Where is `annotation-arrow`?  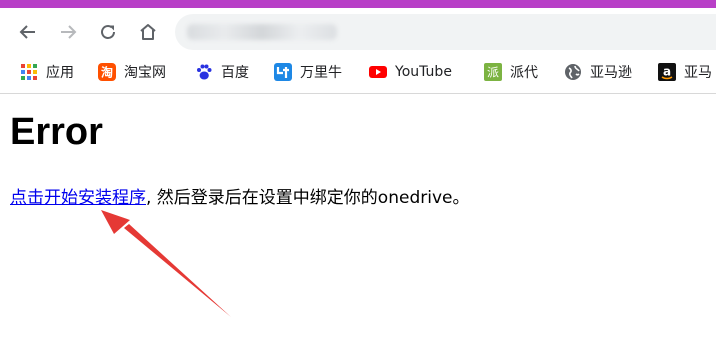
annotation-arrow is located at coordinates (166, 263).